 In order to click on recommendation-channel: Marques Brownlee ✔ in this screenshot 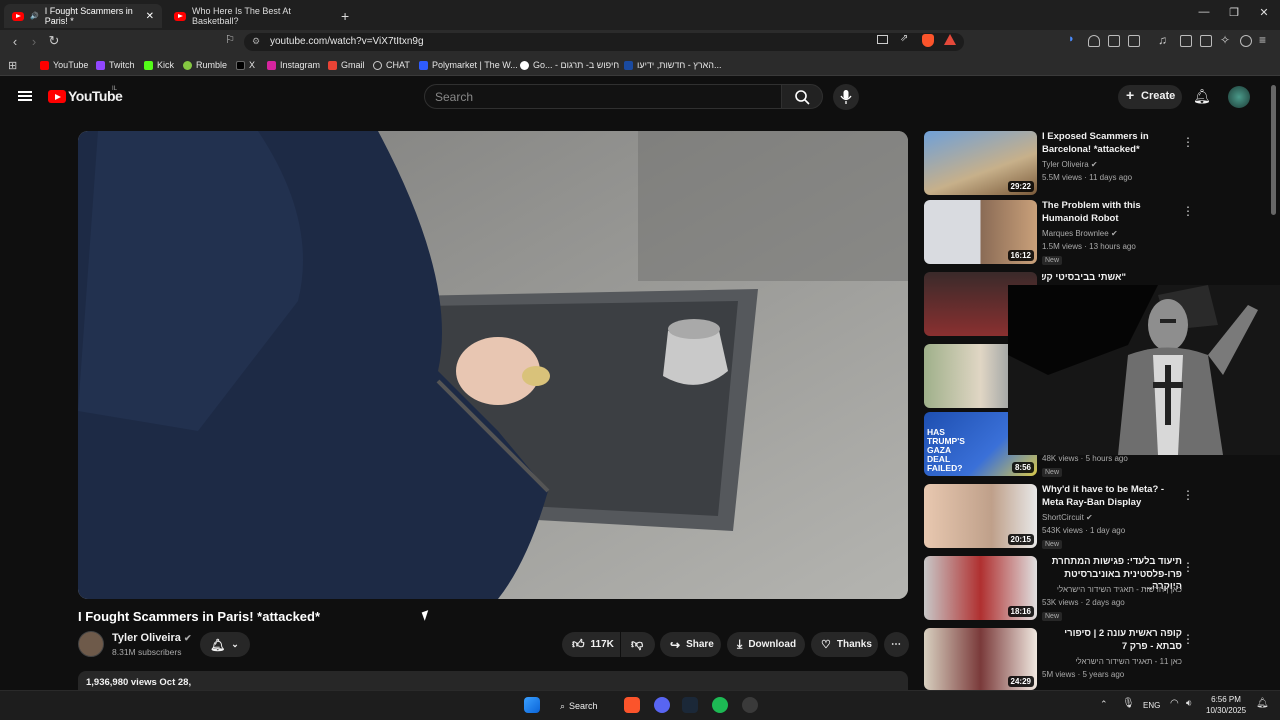, I will do `click(1080, 233)`.